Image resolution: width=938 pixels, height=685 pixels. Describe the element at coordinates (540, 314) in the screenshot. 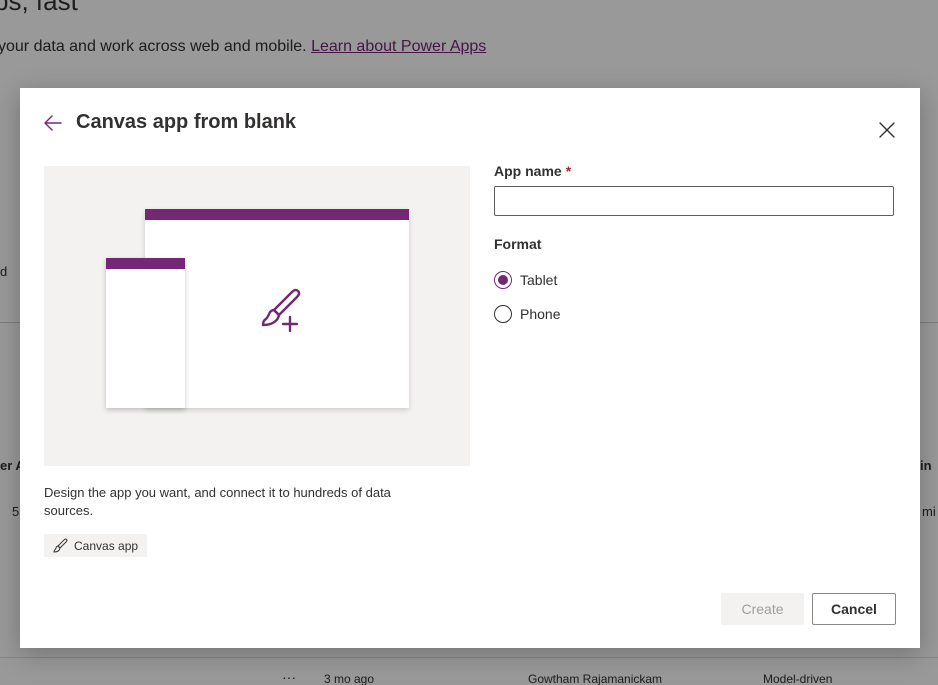

I see `phone-radio-label: Phone` at that location.